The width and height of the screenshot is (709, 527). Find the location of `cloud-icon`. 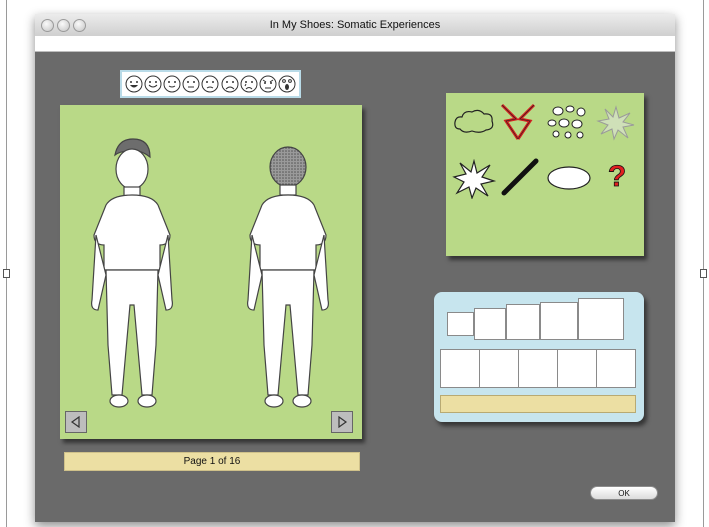

cloud-icon is located at coordinates (474, 122).